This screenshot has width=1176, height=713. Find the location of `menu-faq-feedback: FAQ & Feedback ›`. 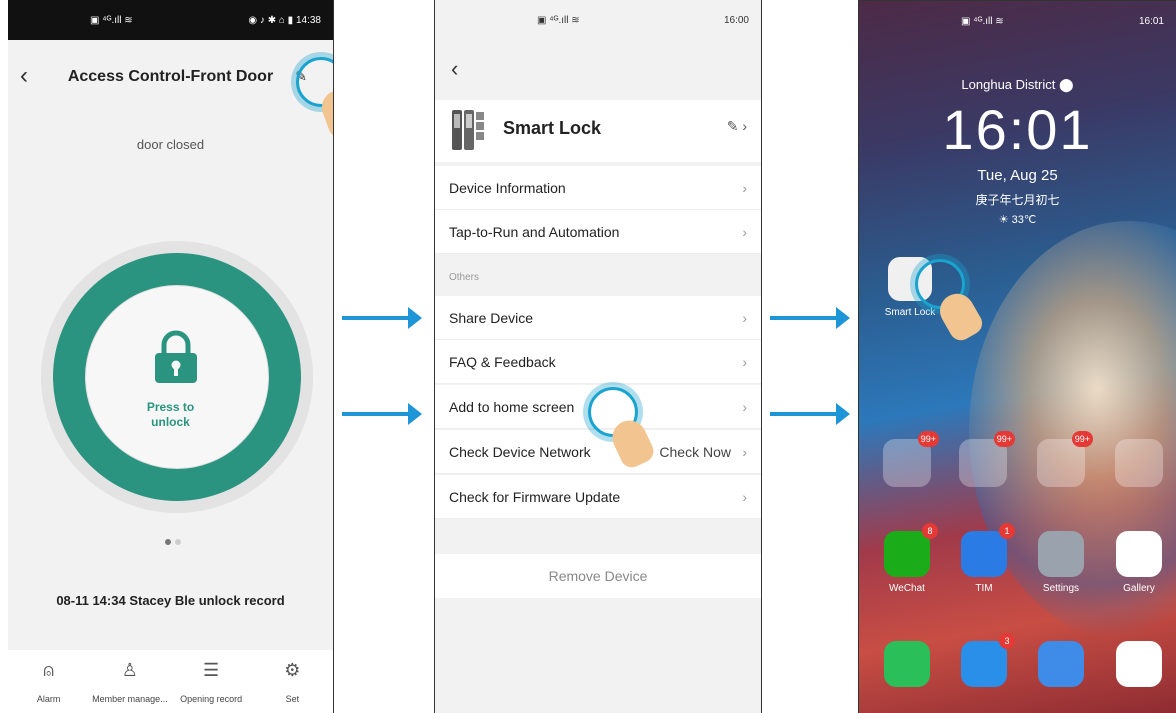

menu-faq-feedback: FAQ & Feedback › is located at coordinates (598, 362).